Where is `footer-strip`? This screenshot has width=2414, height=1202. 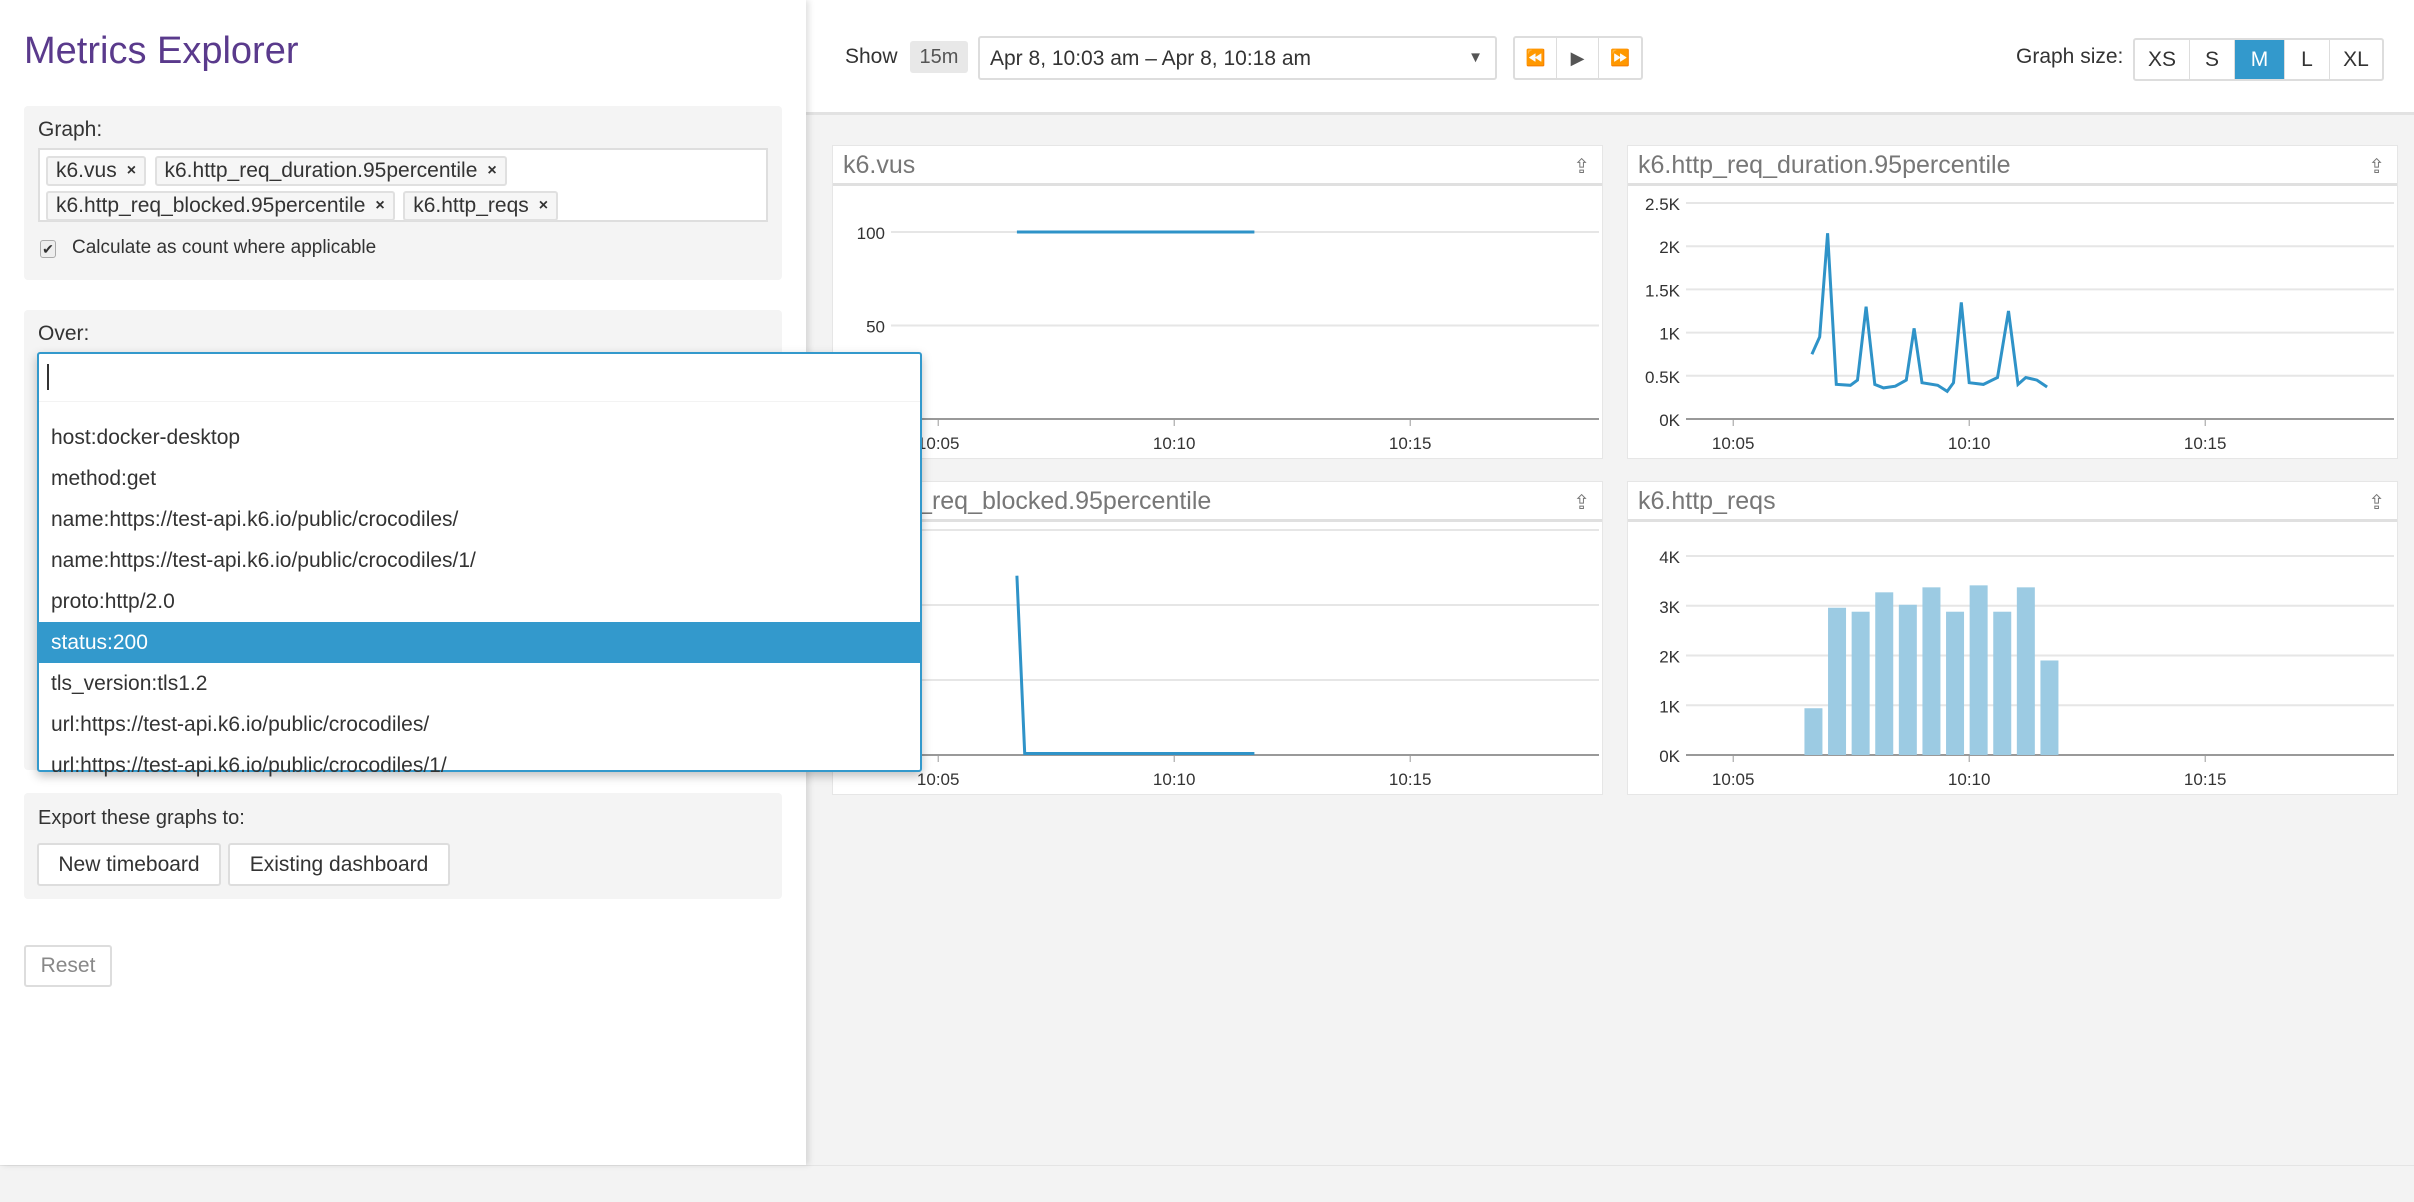
footer-strip is located at coordinates (1207, 1183).